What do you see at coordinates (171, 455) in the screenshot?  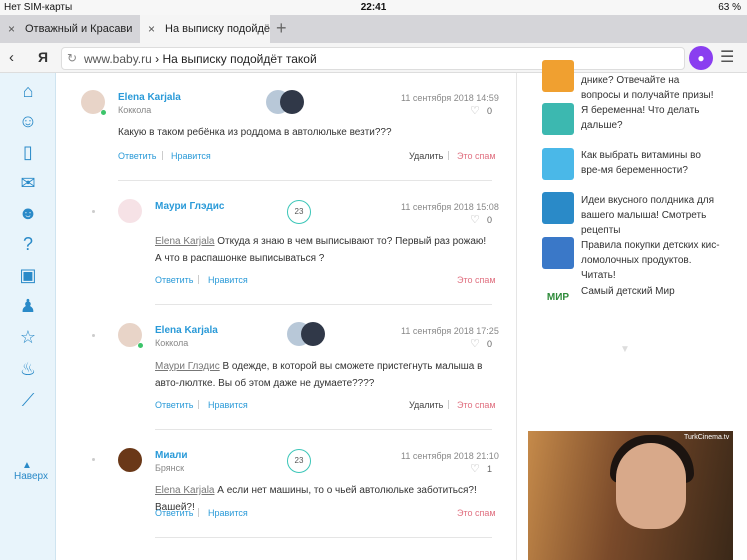 I see `comment-author: Миали` at bounding box center [171, 455].